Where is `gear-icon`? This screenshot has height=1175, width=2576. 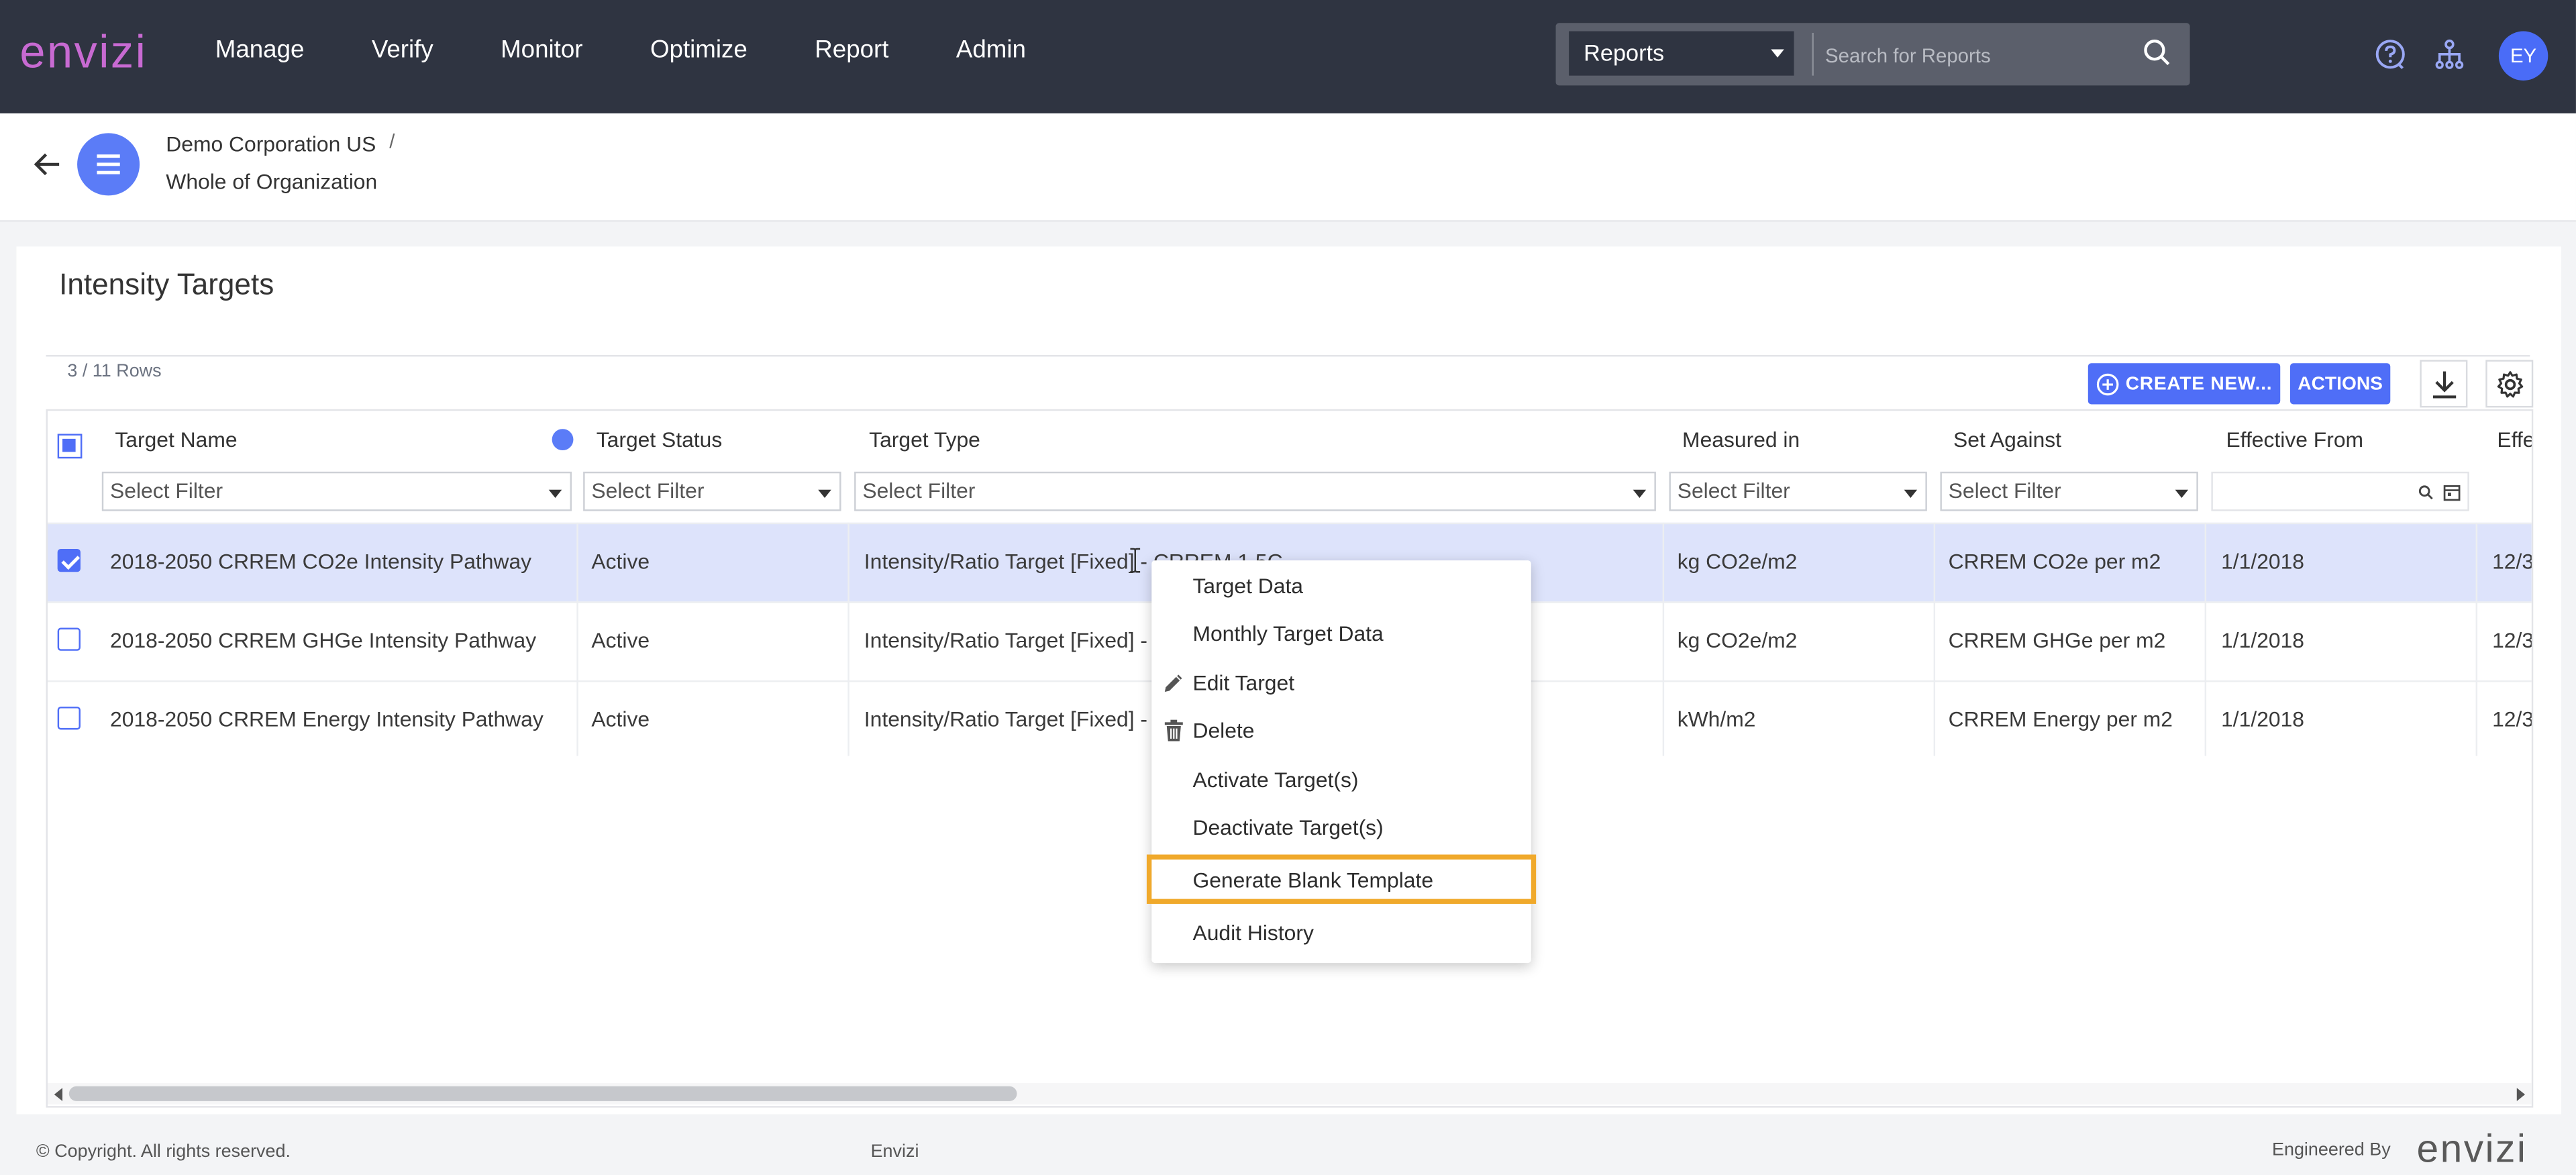 gear-icon is located at coordinates (2509, 384).